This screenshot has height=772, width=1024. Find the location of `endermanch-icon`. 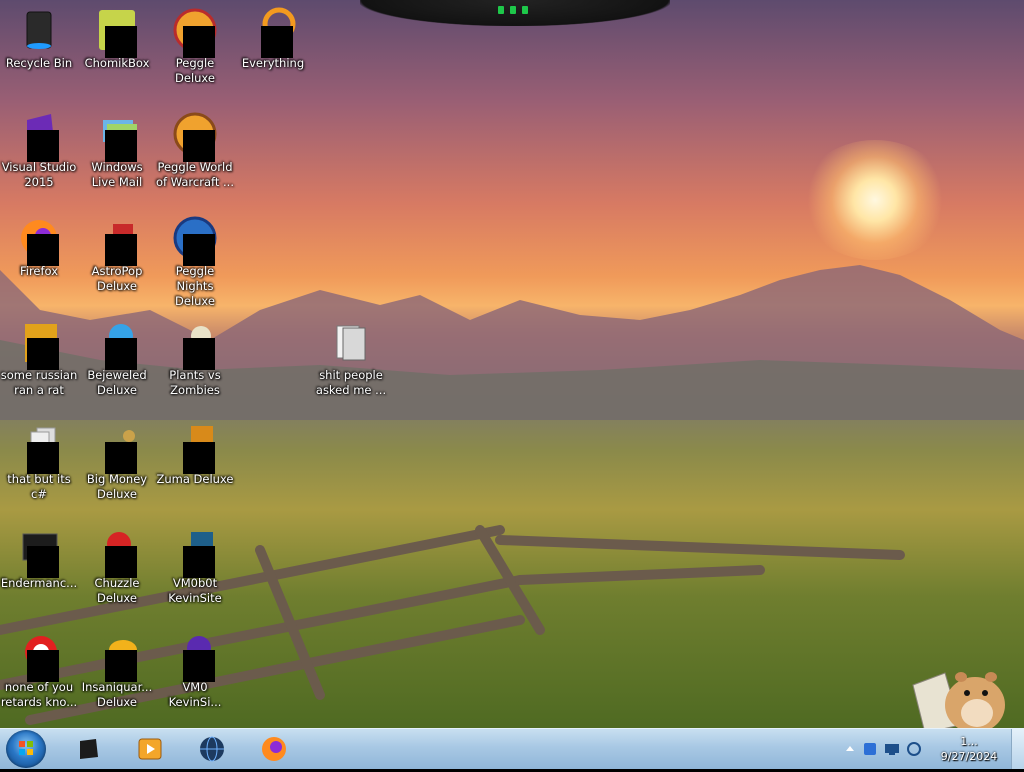

endermanch-icon is located at coordinates (39, 552).